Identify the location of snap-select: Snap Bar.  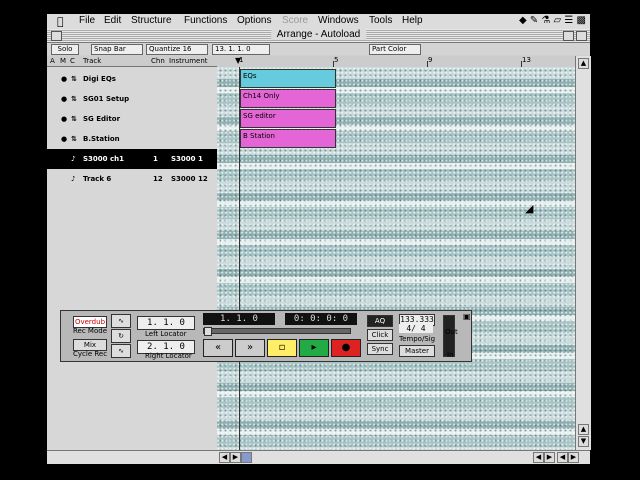
(117, 49).